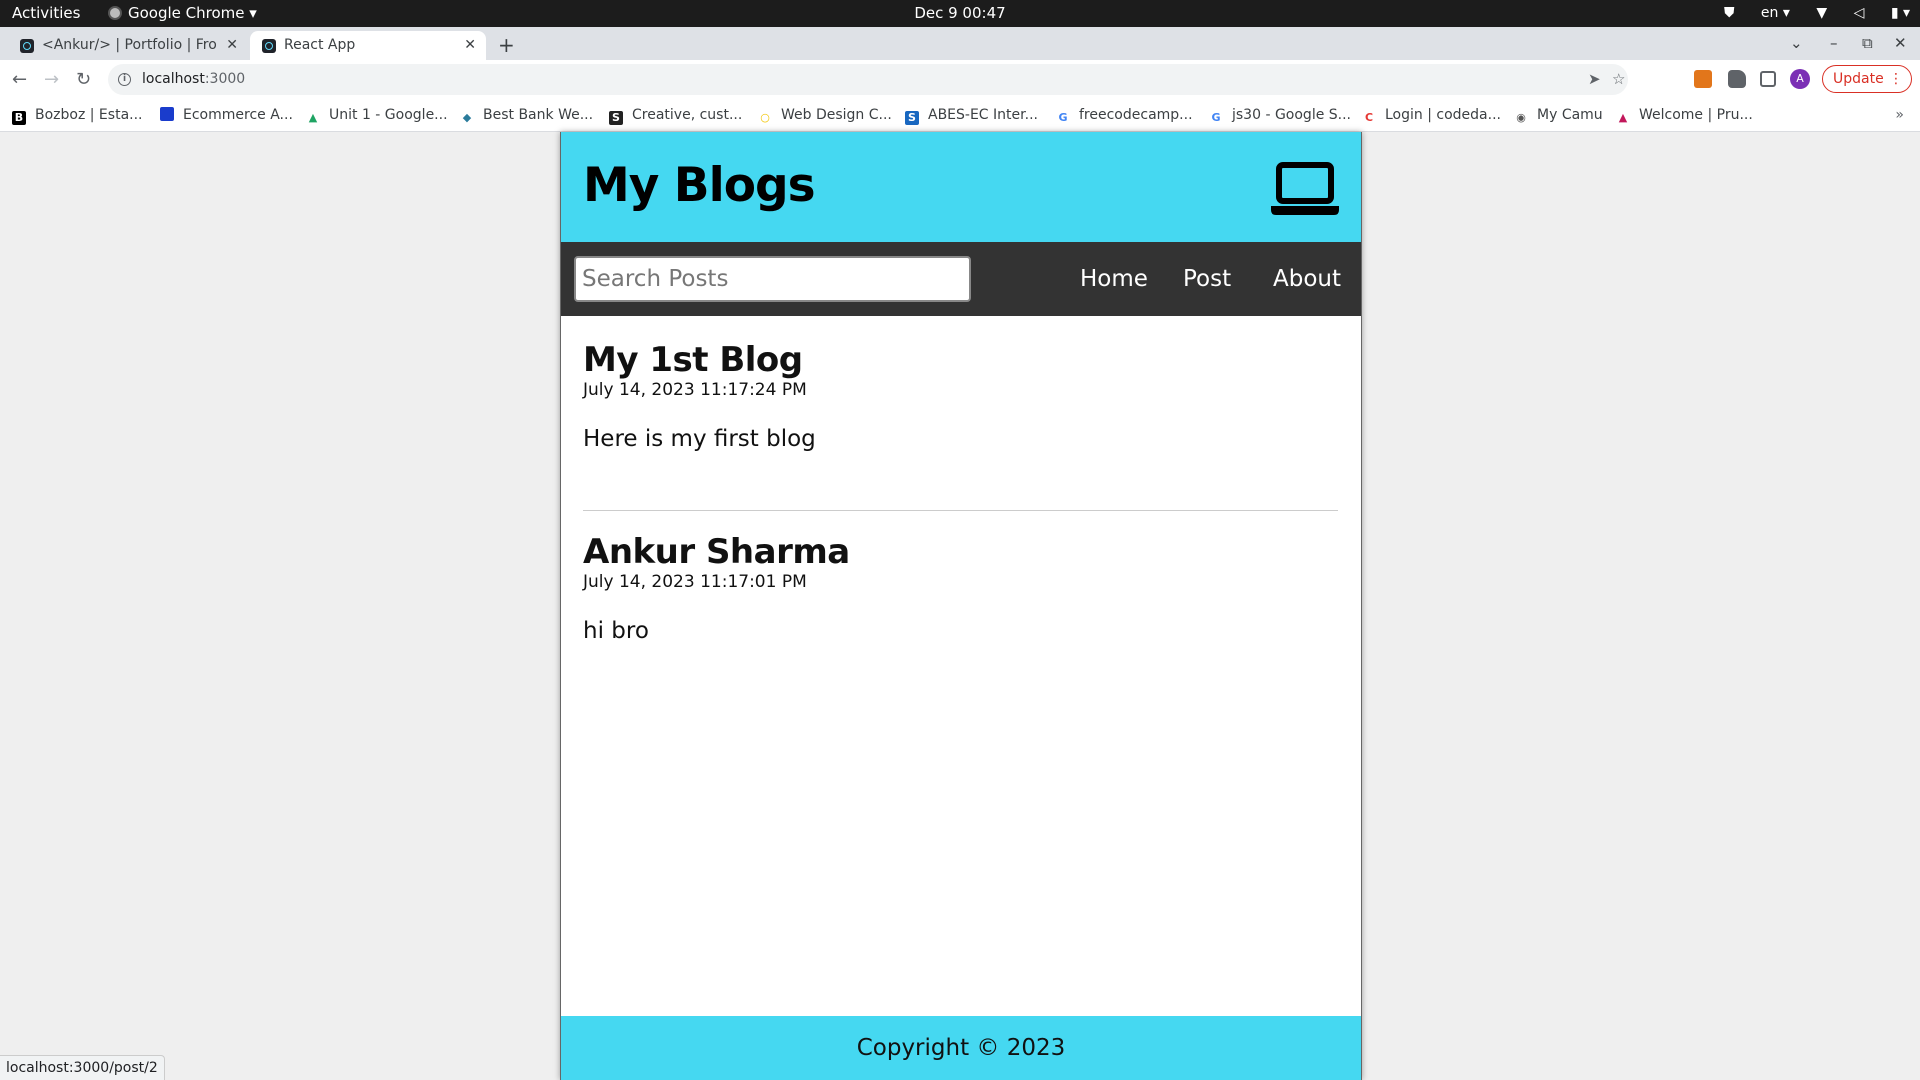 The image size is (1920, 1080). Describe the element at coordinates (868, 79) in the screenshot. I see `address-bar: i localhost:3000 ➤ ☆` at that location.